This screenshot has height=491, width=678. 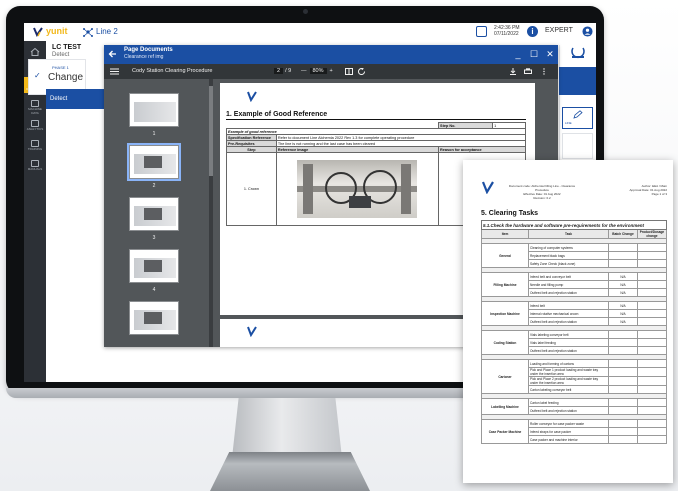 I want to click on group-name: Filling Machine, so click(x=505, y=284).